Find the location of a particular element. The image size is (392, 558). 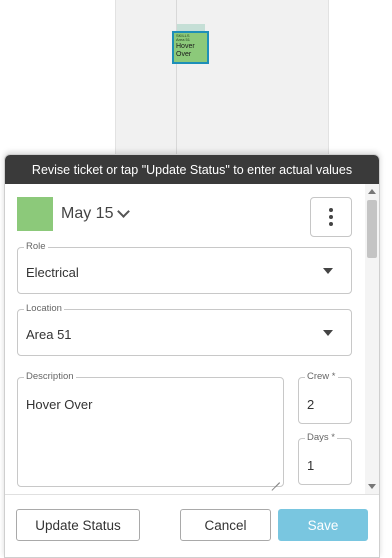

scroll-up-icon is located at coordinates (372, 191).